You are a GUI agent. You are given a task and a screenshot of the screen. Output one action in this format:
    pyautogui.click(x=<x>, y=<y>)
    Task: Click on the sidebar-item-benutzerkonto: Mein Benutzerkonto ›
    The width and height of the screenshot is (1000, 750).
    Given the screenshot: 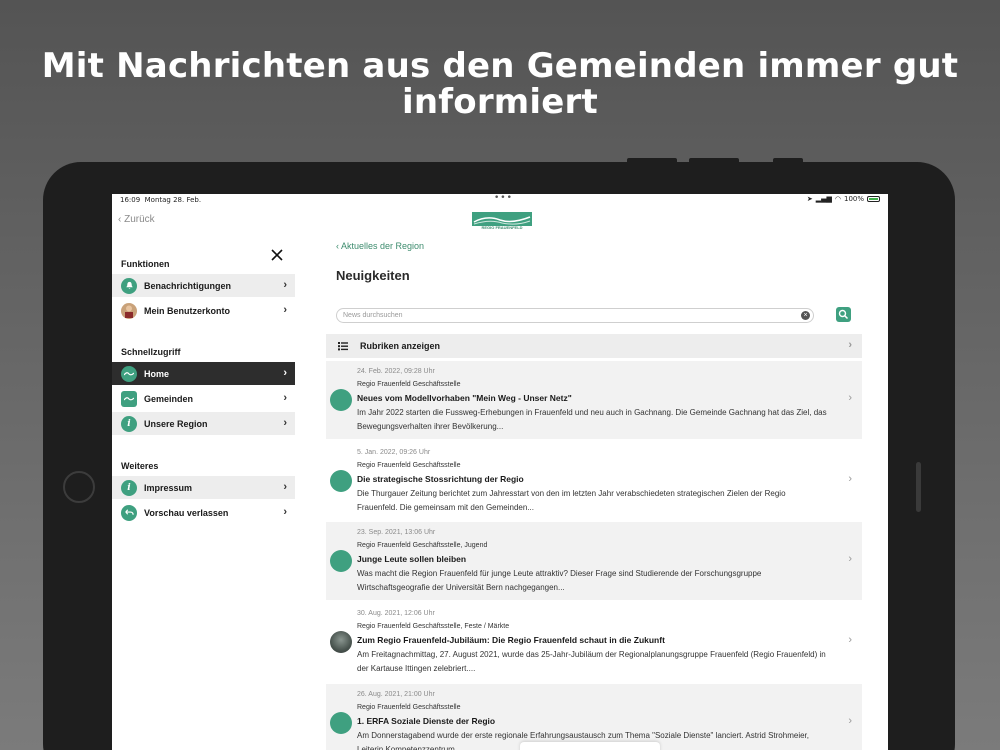 What is the action you would take?
    pyautogui.click(x=203, y=310)
    